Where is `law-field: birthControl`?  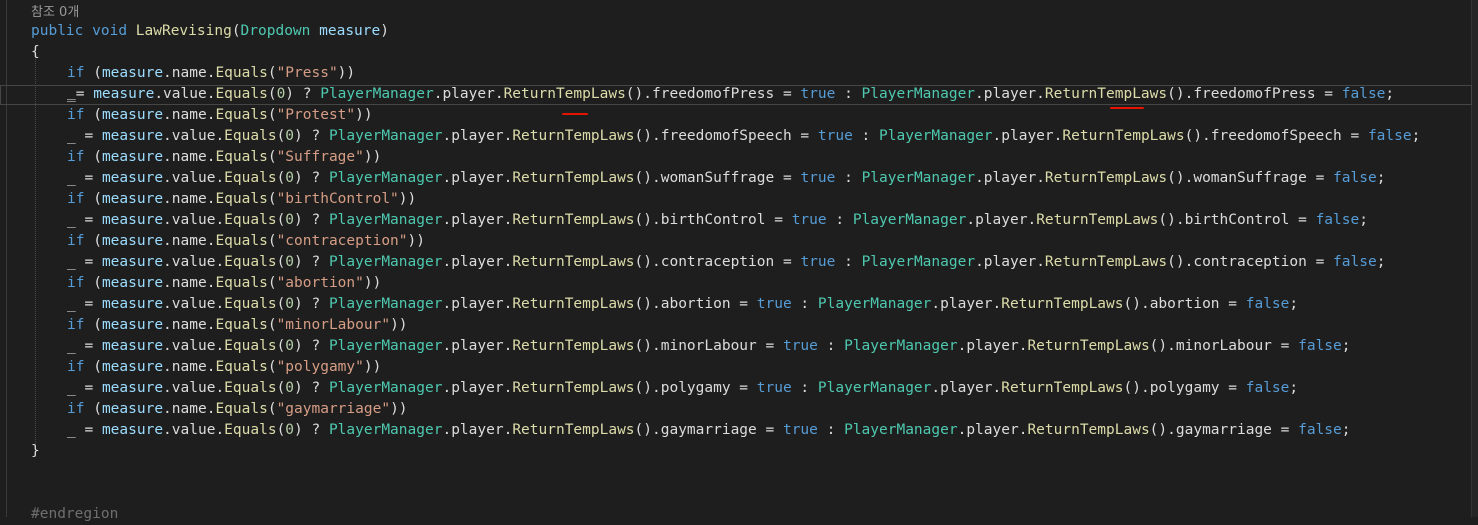 law-field: birthControl is located at coordinates (1237, 220).